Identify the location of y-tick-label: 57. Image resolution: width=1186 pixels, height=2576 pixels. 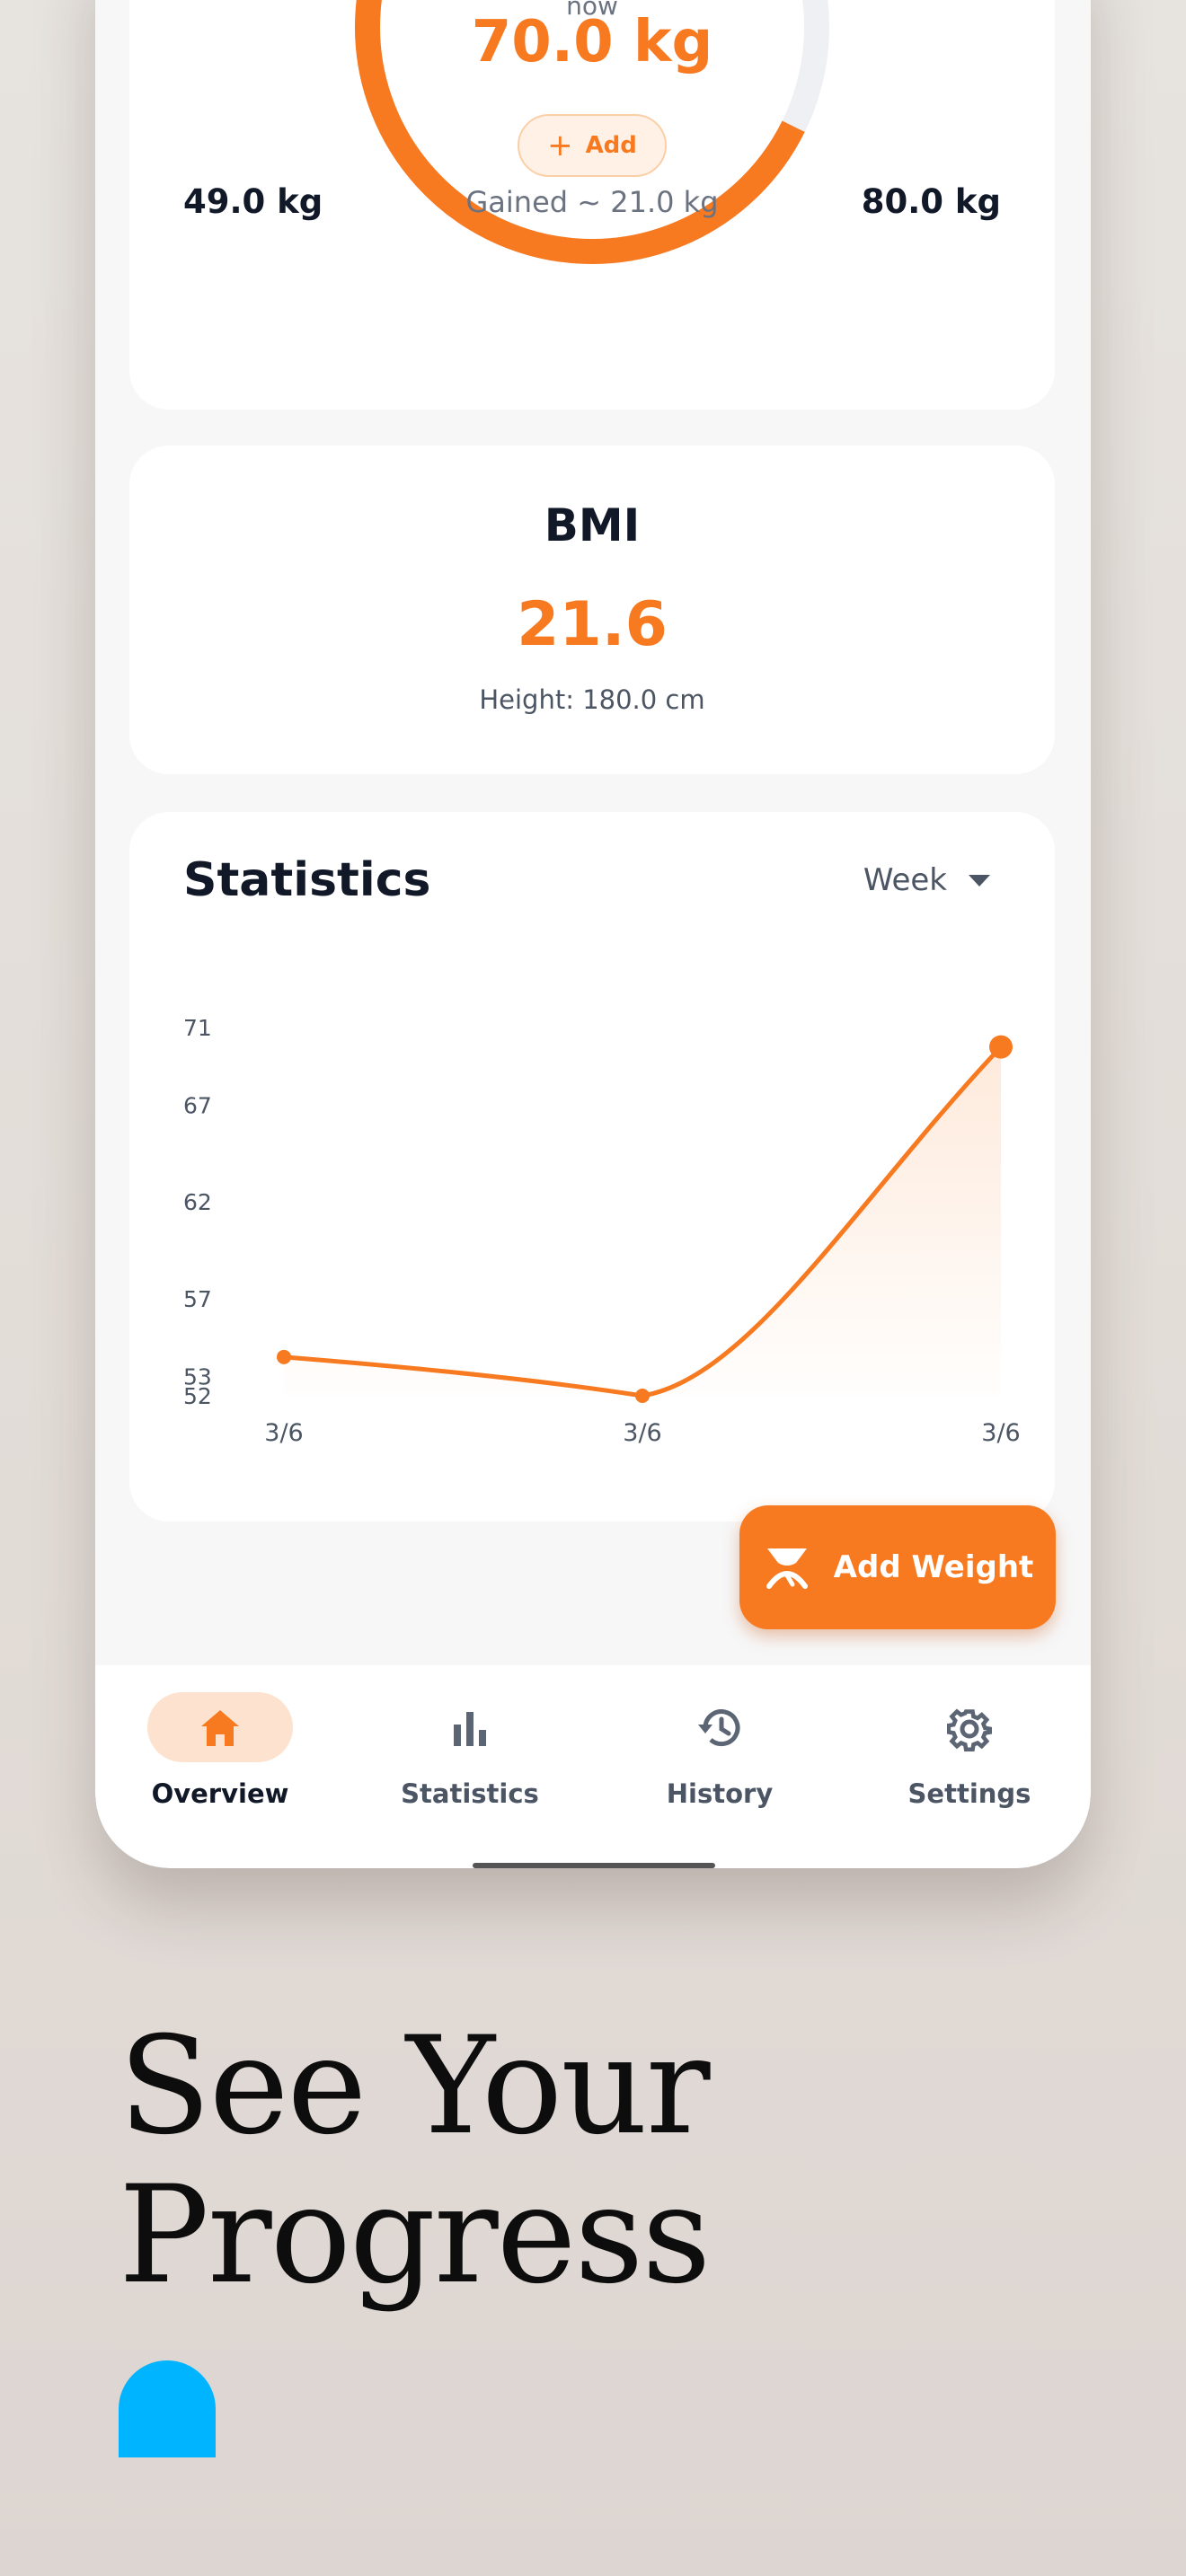
(197, 1299).